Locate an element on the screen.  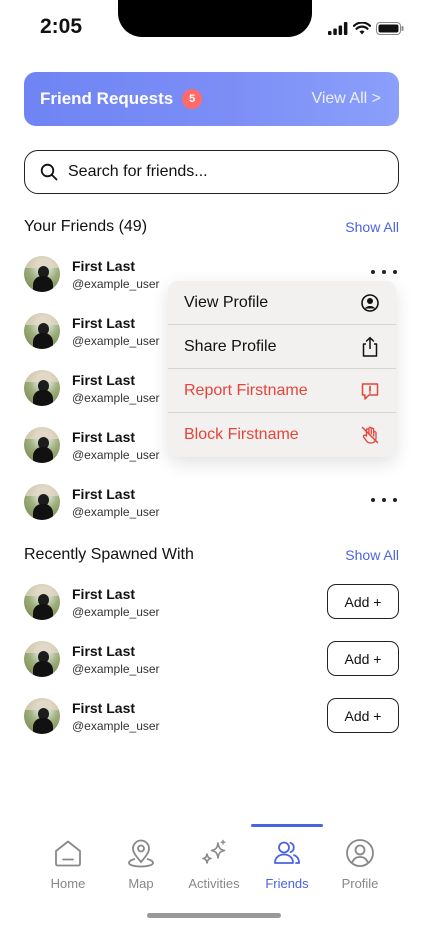
friends-section-title: Your Friends (49) is located at coordinates (86, 226).